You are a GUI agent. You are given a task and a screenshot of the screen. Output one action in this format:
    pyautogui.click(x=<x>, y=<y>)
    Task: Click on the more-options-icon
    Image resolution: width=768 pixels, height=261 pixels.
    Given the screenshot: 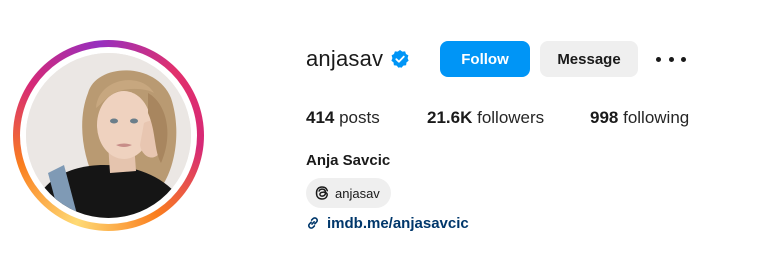 What is the action you would take?
    pyautogui.click(x=671, y=59)
    